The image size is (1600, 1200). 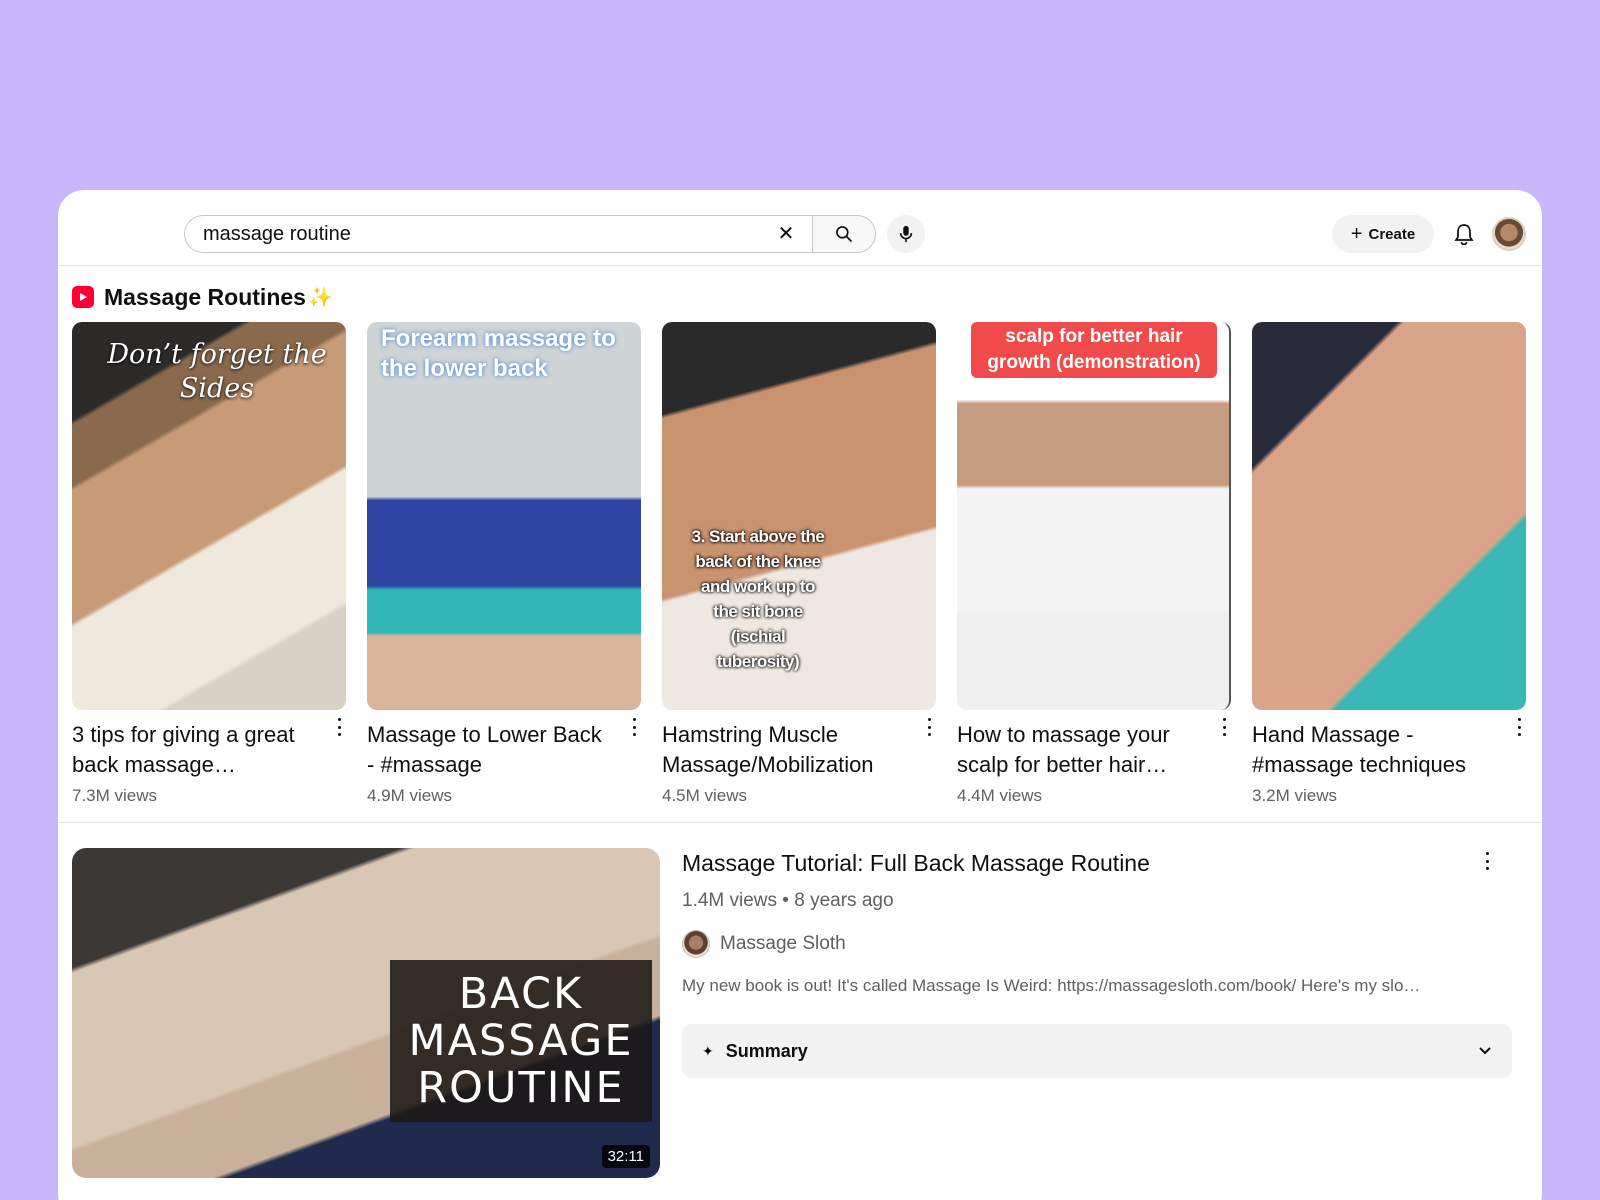 I want to click on shelf-header: Massage Routines ✨, so click(x=202, y=297).